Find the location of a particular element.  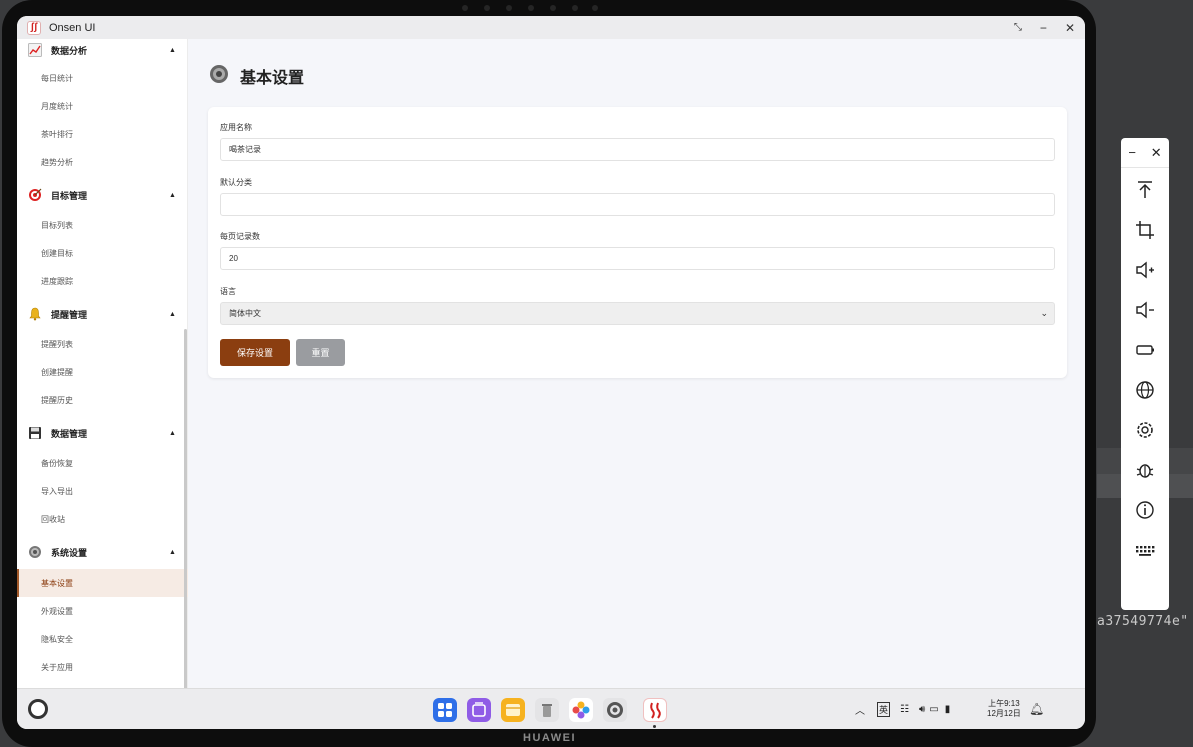

camera-dot is located at coordinates (531, 8).